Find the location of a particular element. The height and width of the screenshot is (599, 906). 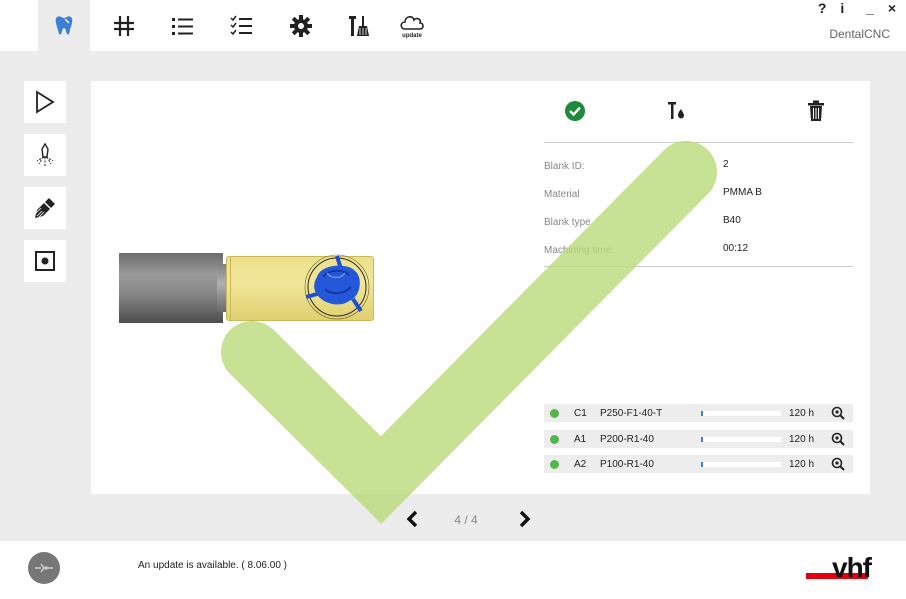

spindle-shaft is located at coordinates (171, 288).